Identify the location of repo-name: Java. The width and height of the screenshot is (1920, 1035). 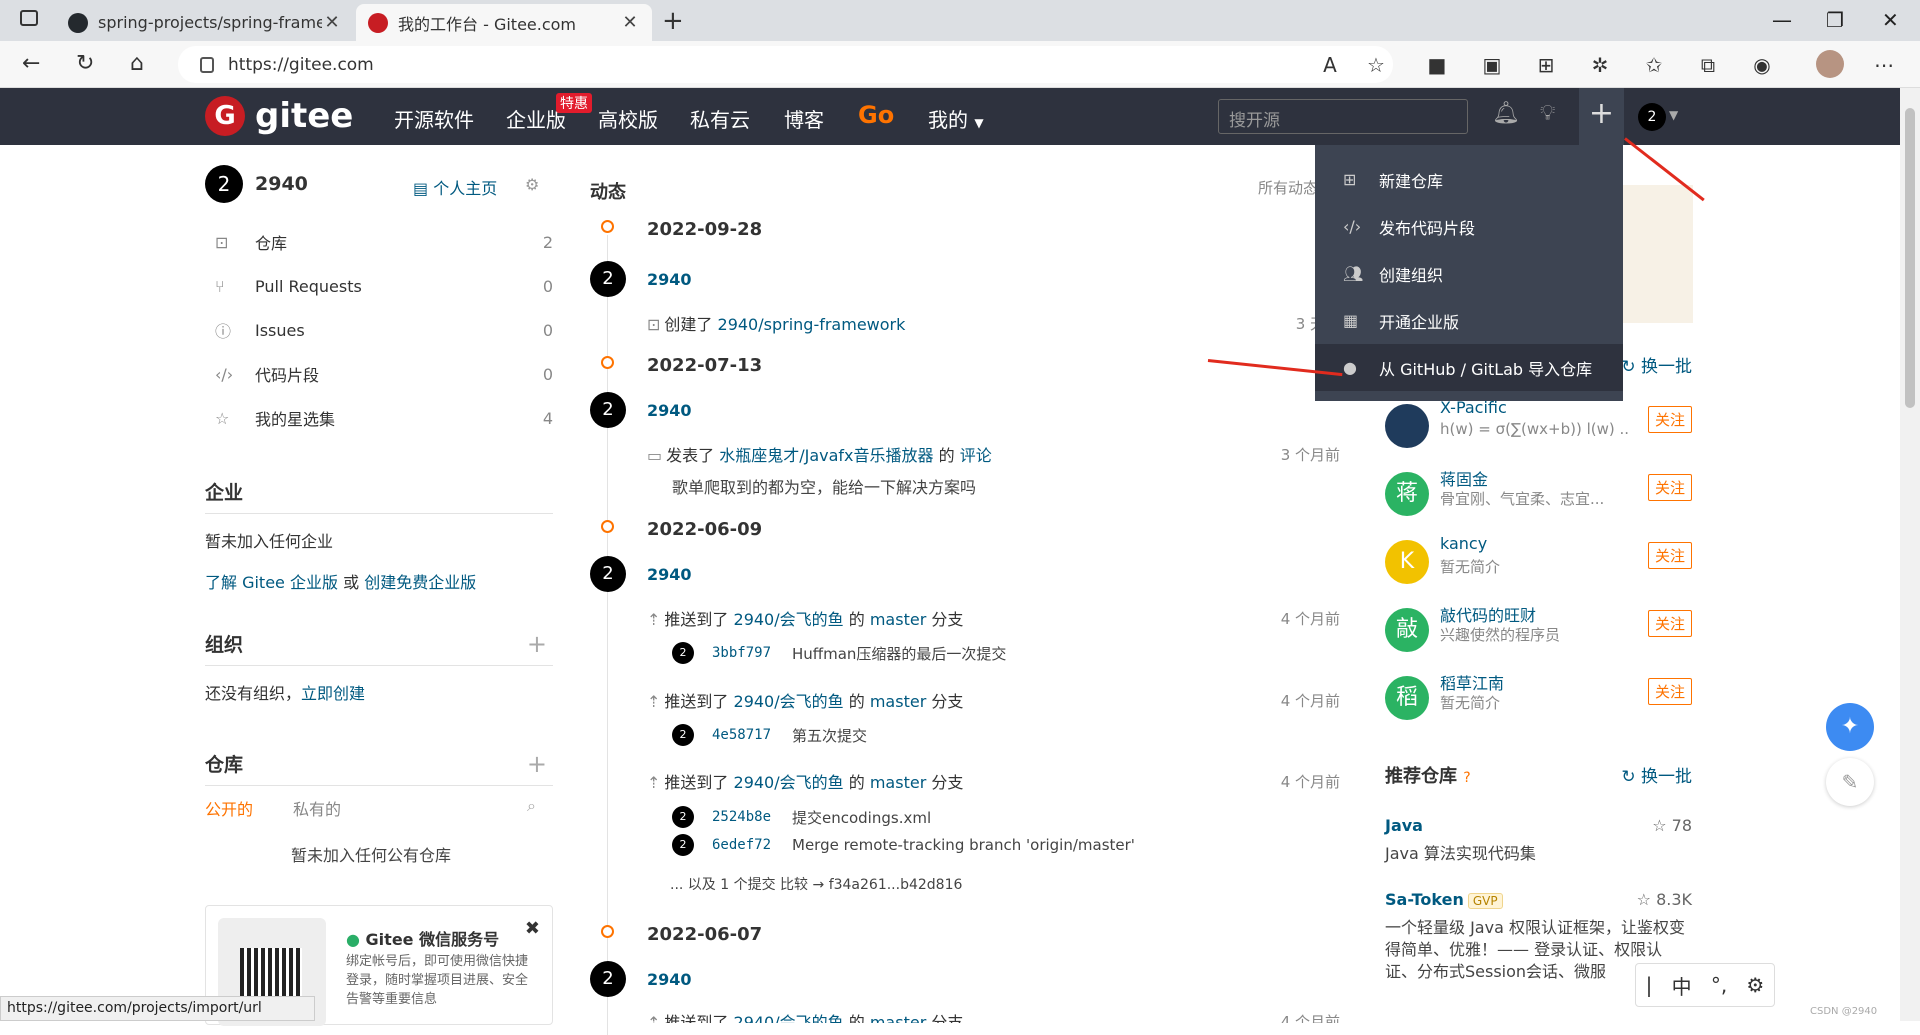
(1404, 825).